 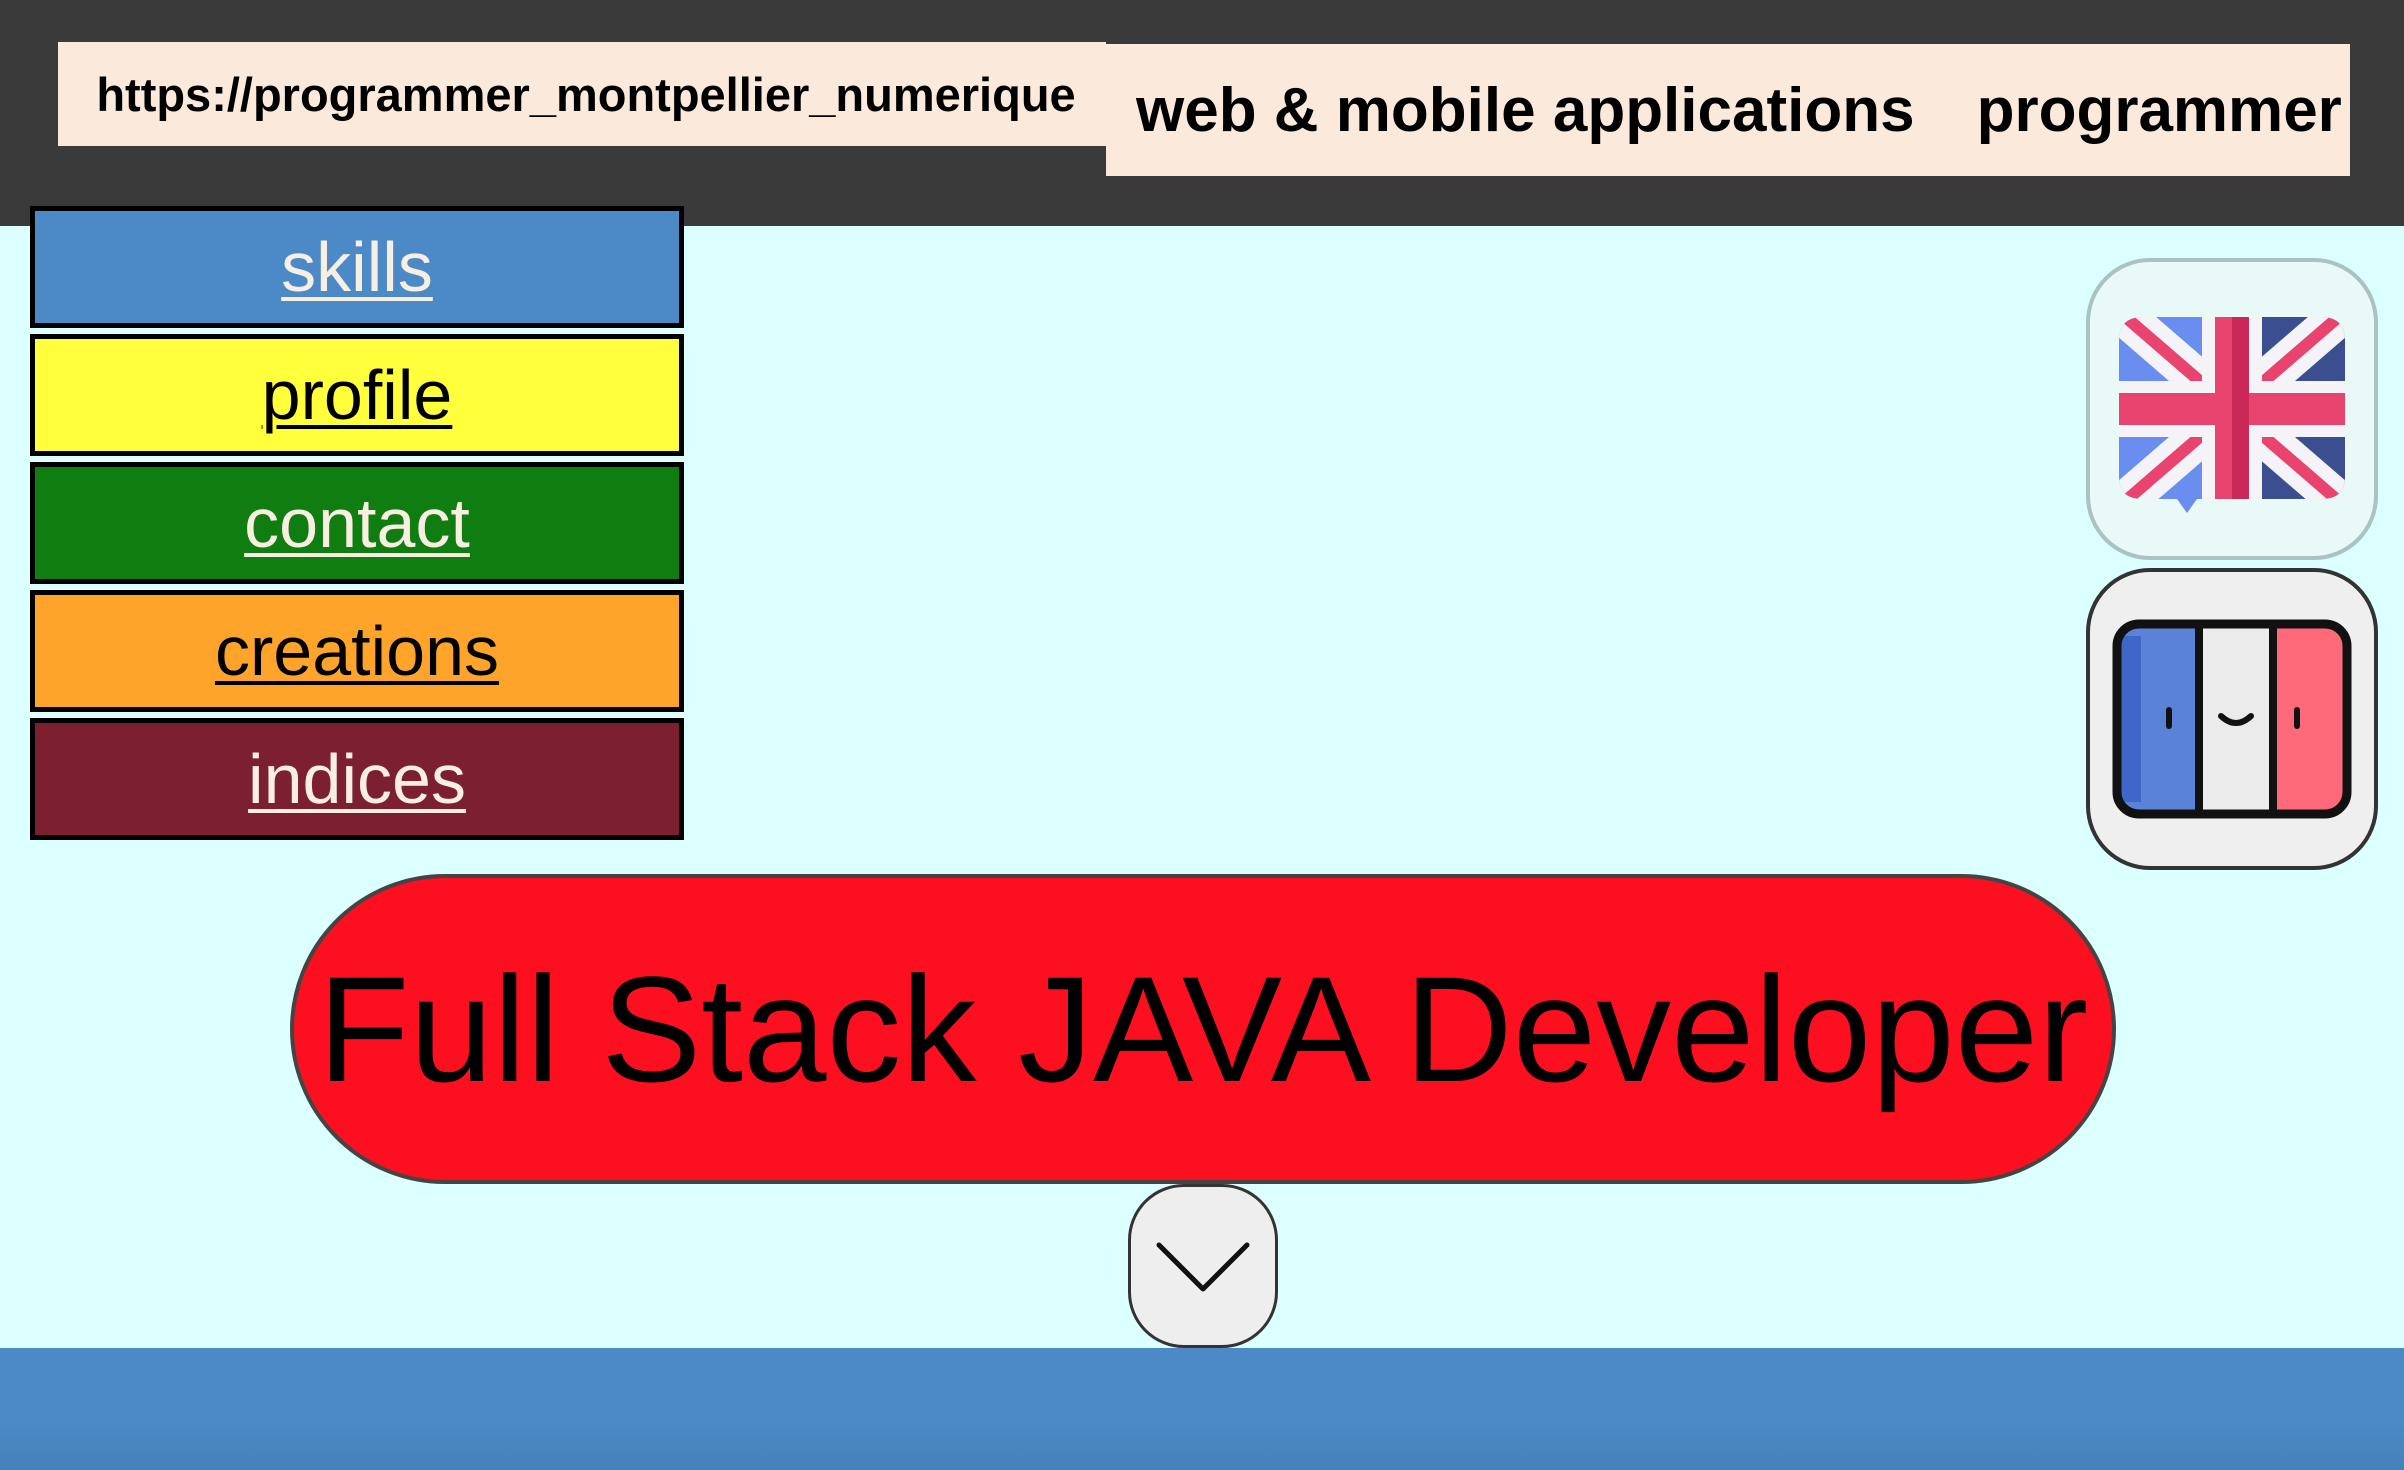 What do you see at coordinates (1202, 1409) in the screenshot?
I see `footer-band` at bounding box center [1202, 1409].